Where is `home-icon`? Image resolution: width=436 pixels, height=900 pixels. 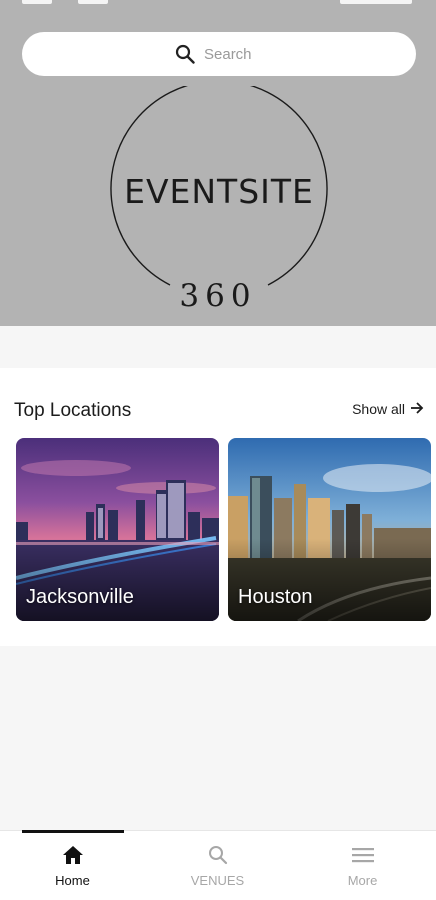 home-icon is located at coordinates (73, 857).